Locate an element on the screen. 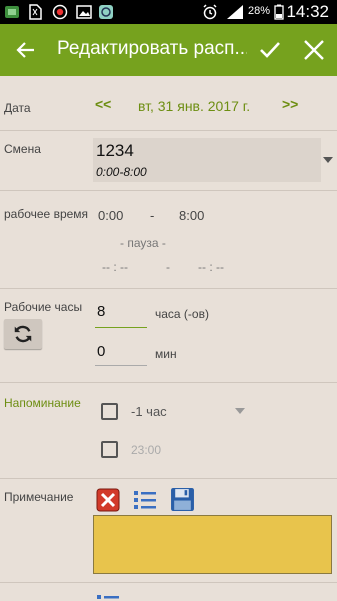 The image size is (337, 601). save-check-icon is located at coordinates (270, 50).